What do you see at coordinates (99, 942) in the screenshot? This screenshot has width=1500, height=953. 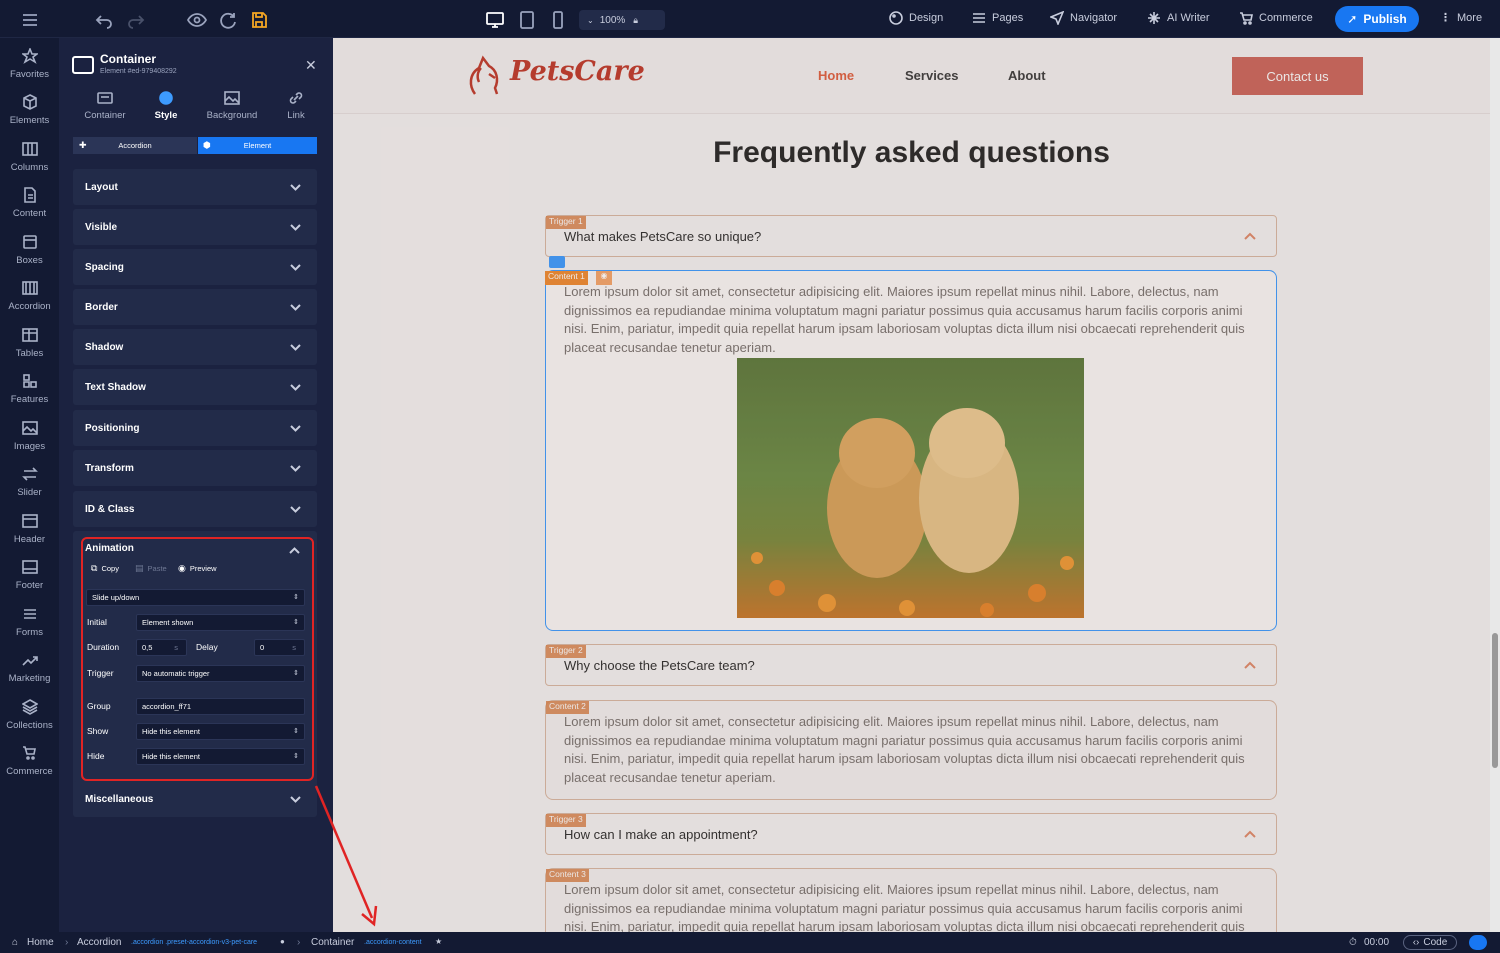 I see `breadcrumb-accordion: Accordion` at bounding box center [99, 942].